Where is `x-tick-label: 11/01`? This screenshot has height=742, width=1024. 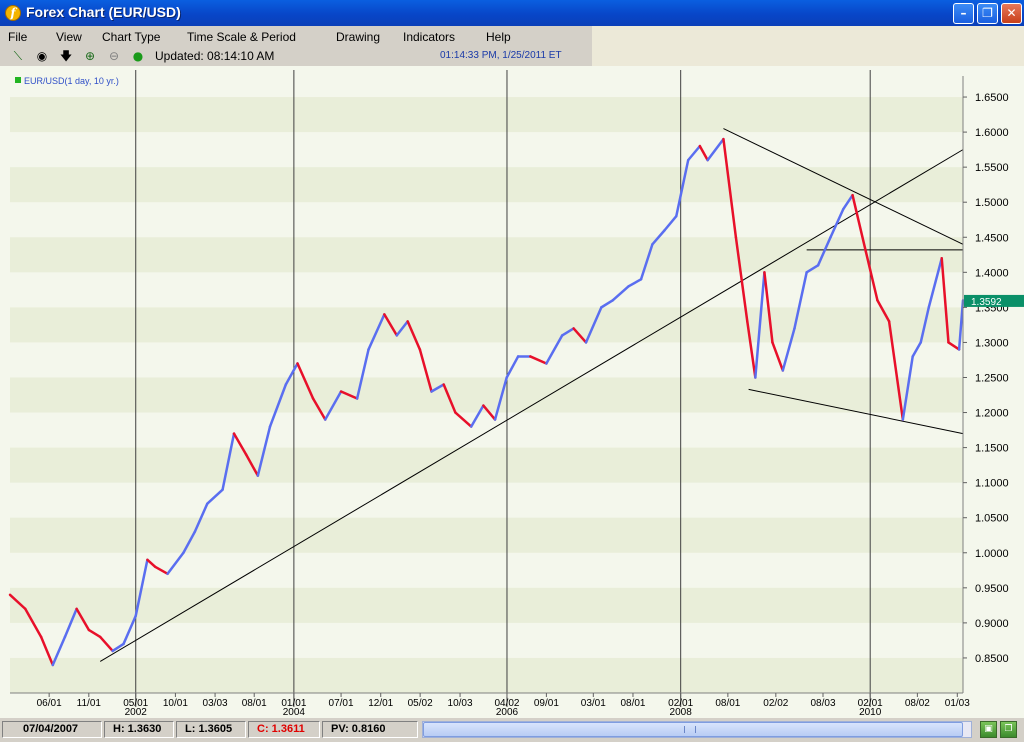 x-tick-label: 11/01 is located at coordinates (89, 703).